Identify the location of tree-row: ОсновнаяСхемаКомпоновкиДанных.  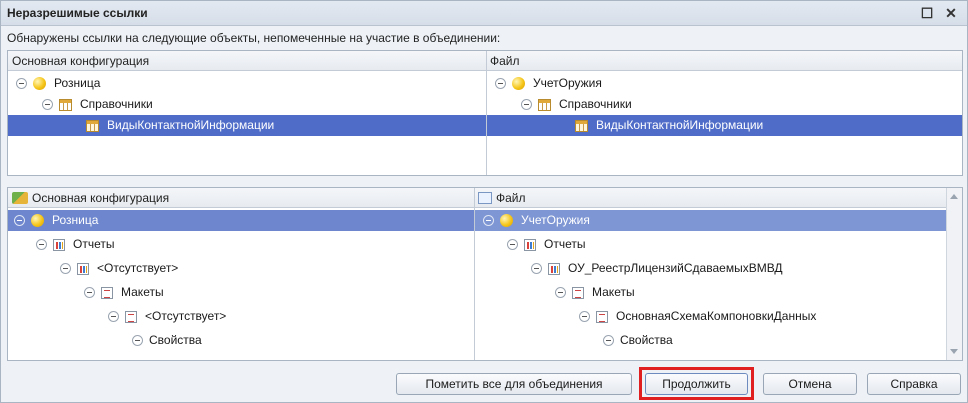
(711, 316).